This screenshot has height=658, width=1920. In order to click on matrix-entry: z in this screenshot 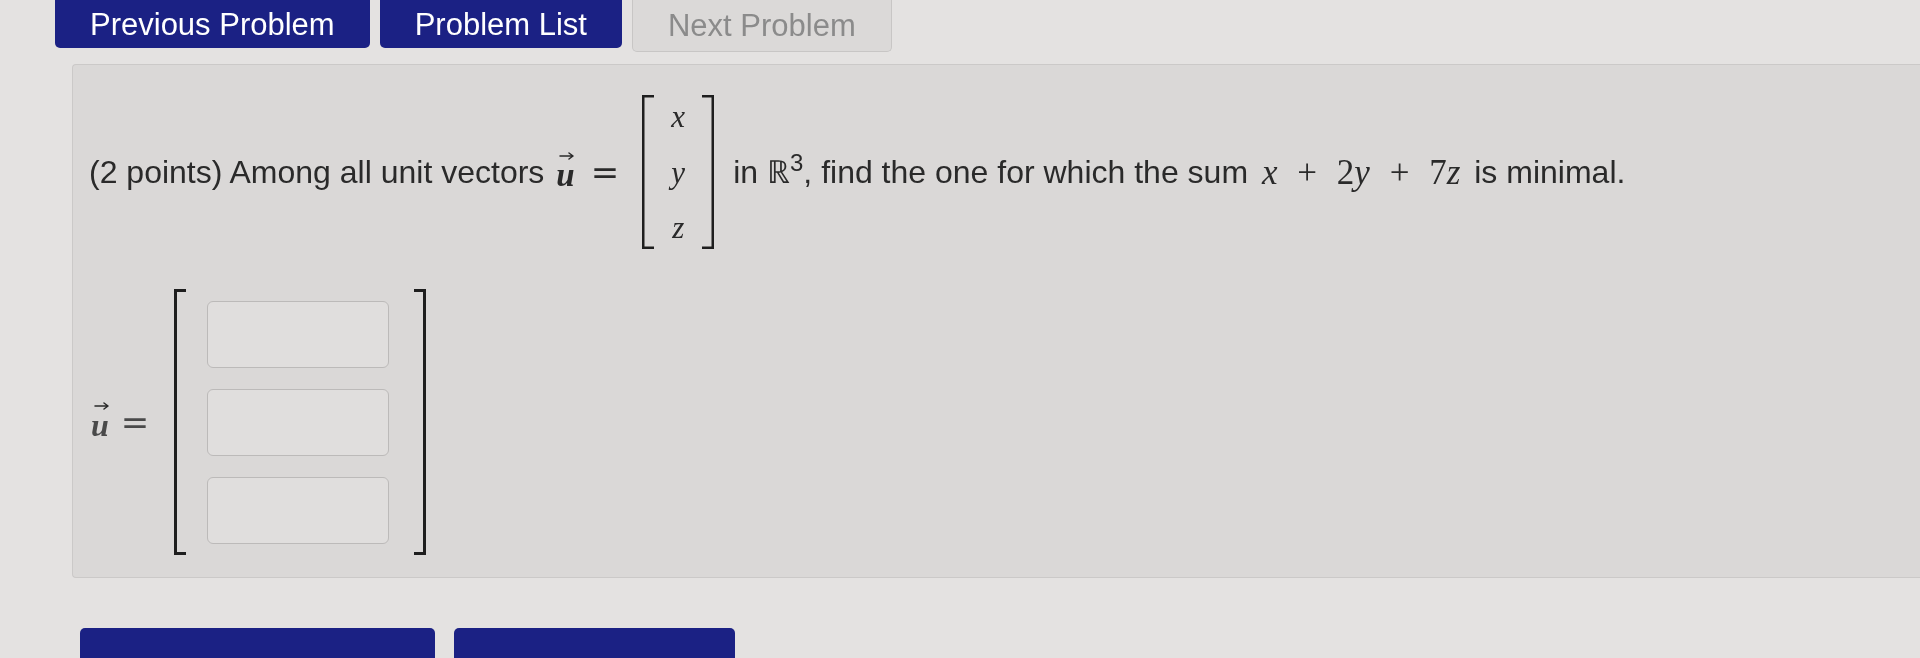, I will do `click(678, 227)`.